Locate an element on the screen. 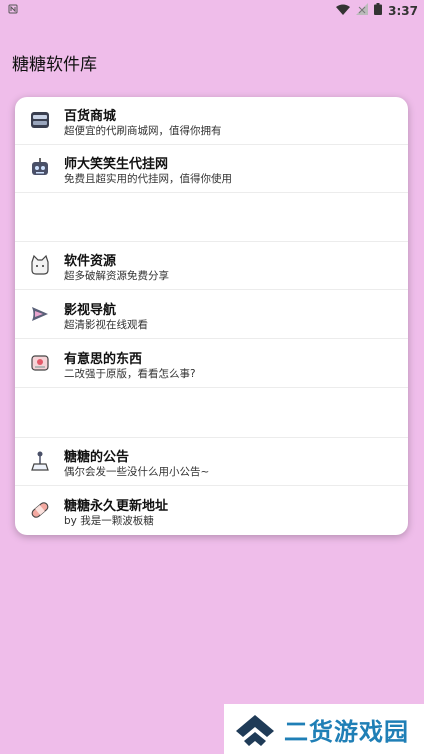  list-item-title: 影视导航 is located at coordinates (90, 310).